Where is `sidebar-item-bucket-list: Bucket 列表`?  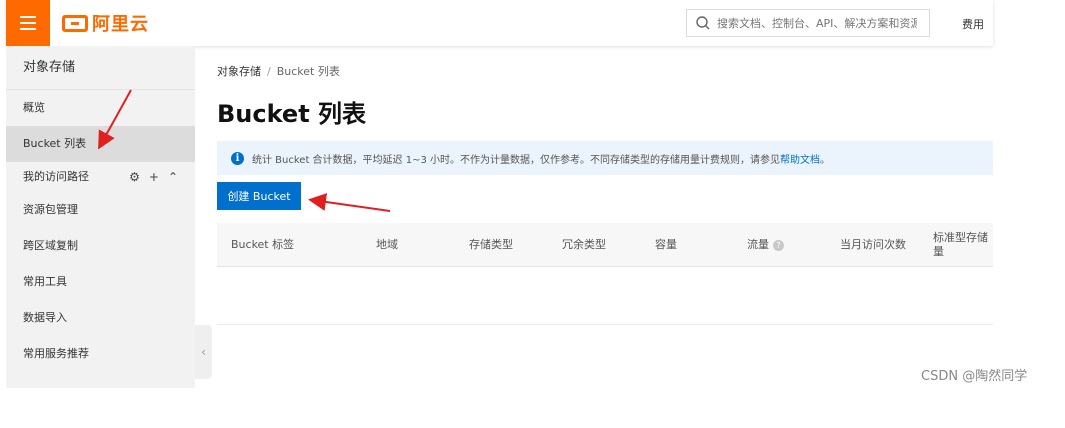
sidebar-item-bucket-list: Bucket 列表 is located at coordinates (100, 144).